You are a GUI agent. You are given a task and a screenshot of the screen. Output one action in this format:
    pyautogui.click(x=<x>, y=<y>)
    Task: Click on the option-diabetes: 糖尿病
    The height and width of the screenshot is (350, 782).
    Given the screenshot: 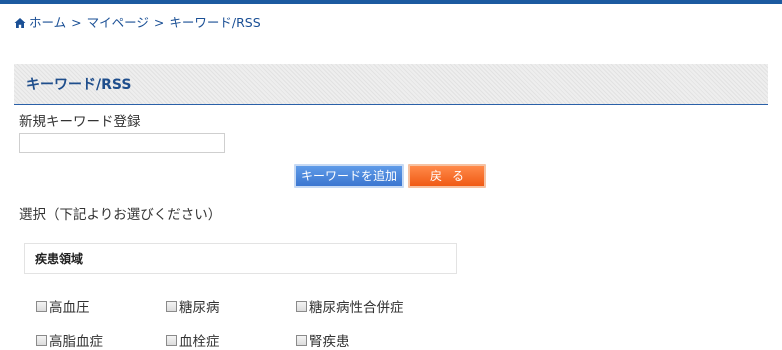 What is the action you would take?
    pyautogui.click(x=193, y=306)
    